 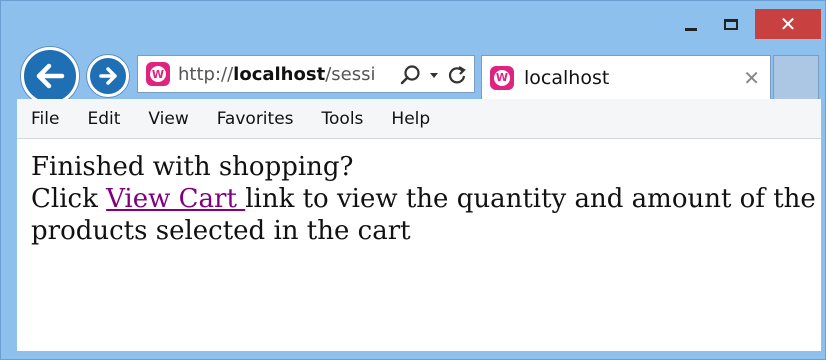 I want to click on dropdown-arrow-icon, so click(x=434, y=75).